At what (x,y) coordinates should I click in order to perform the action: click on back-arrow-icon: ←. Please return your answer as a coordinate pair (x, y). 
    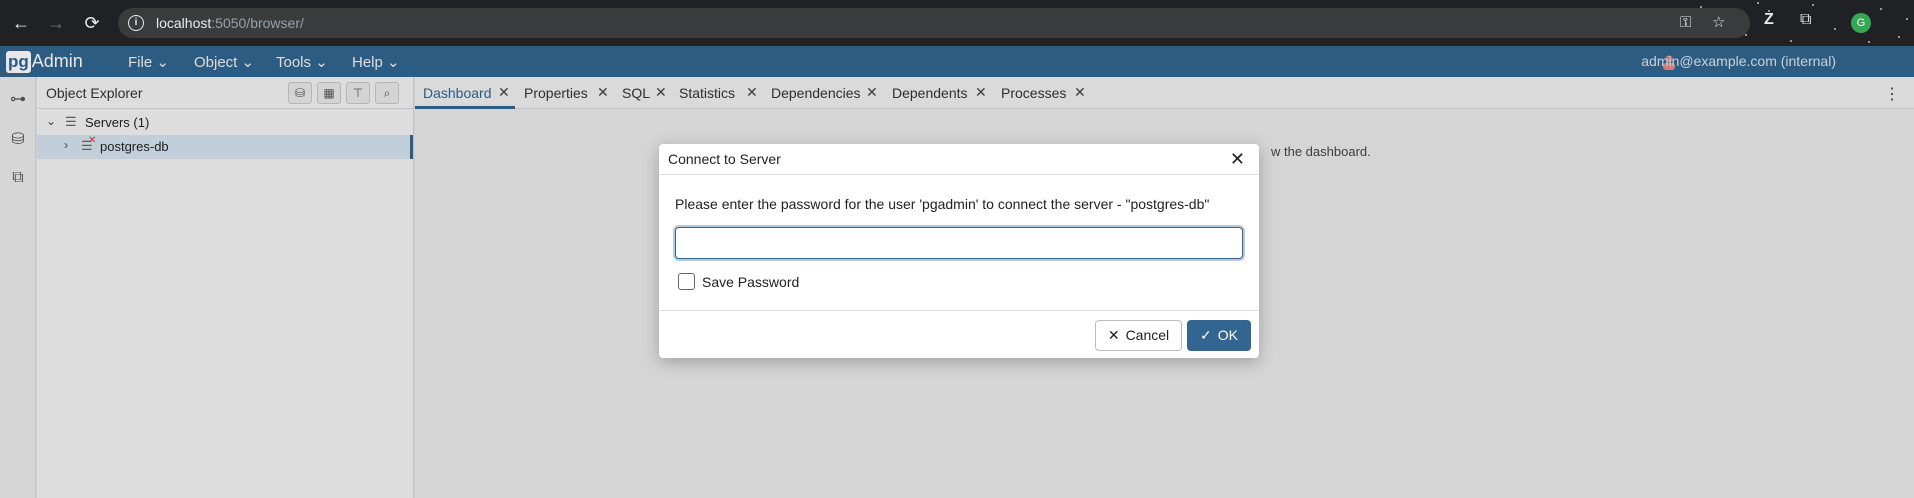
    Looking at the image, I should click on (21, 23).